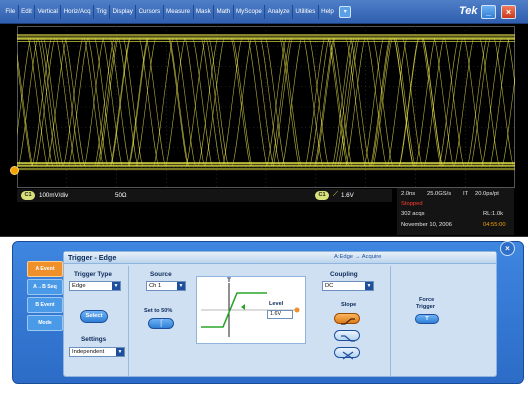 The height and width of the screenshot is (399, 528). I want to click on menu-help: Help, so click(328, 12).